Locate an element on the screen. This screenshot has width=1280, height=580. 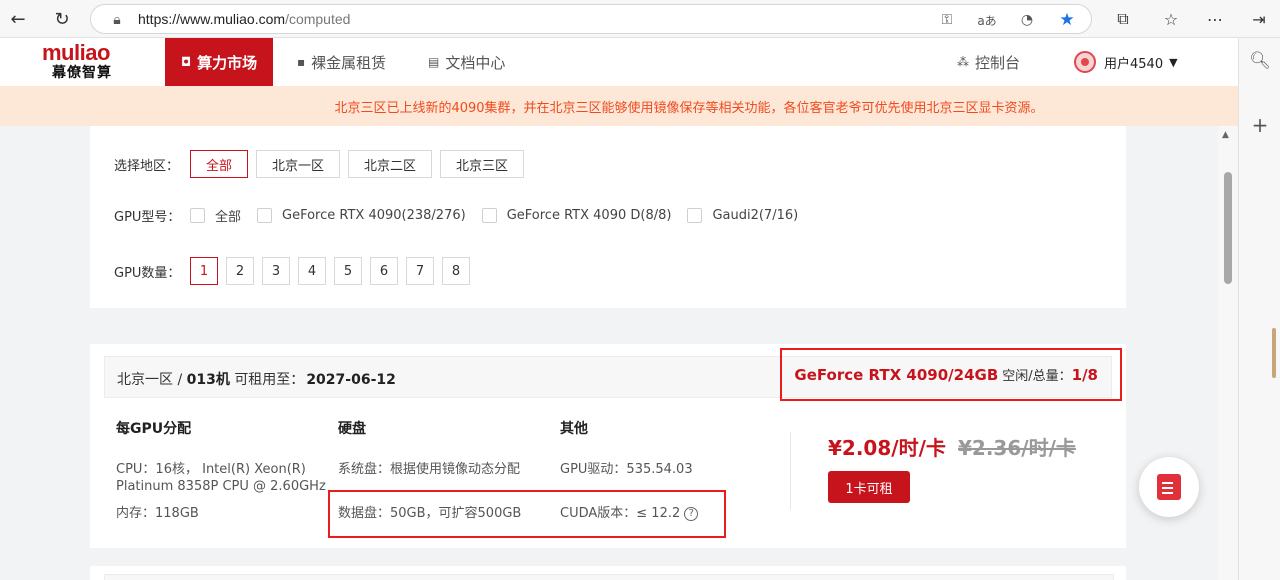
scroll-thumb is located at coordinates (1228, 228).